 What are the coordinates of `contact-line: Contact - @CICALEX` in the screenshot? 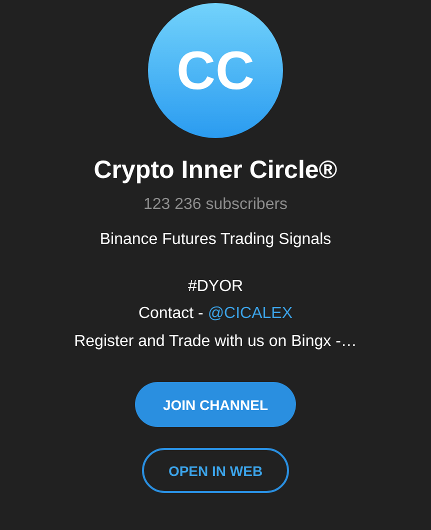 It's located at (215, 314).